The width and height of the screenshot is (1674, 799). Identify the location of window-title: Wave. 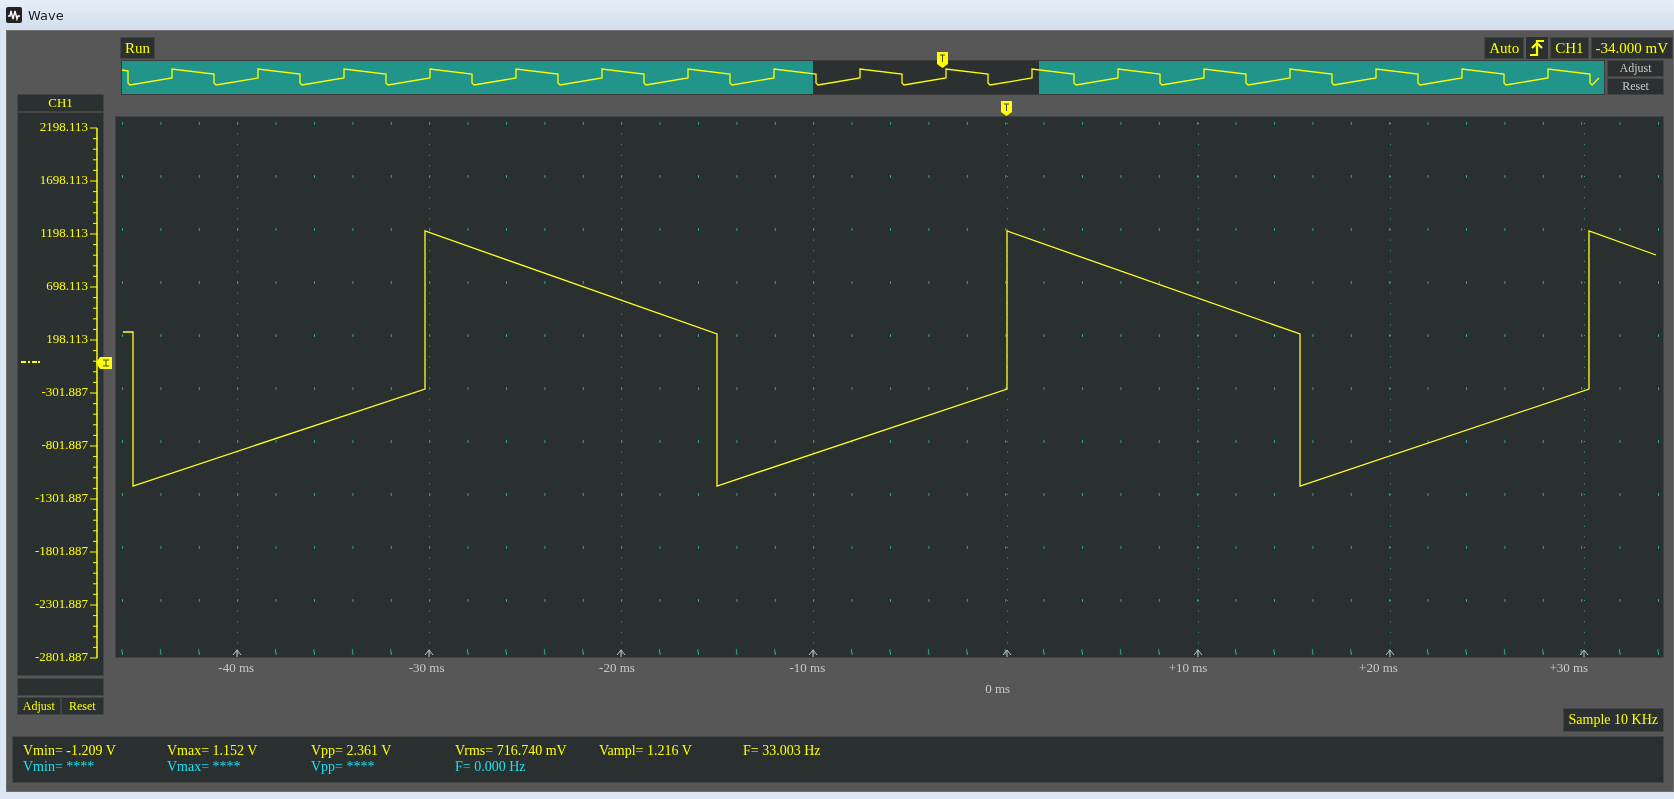
(46, 15).